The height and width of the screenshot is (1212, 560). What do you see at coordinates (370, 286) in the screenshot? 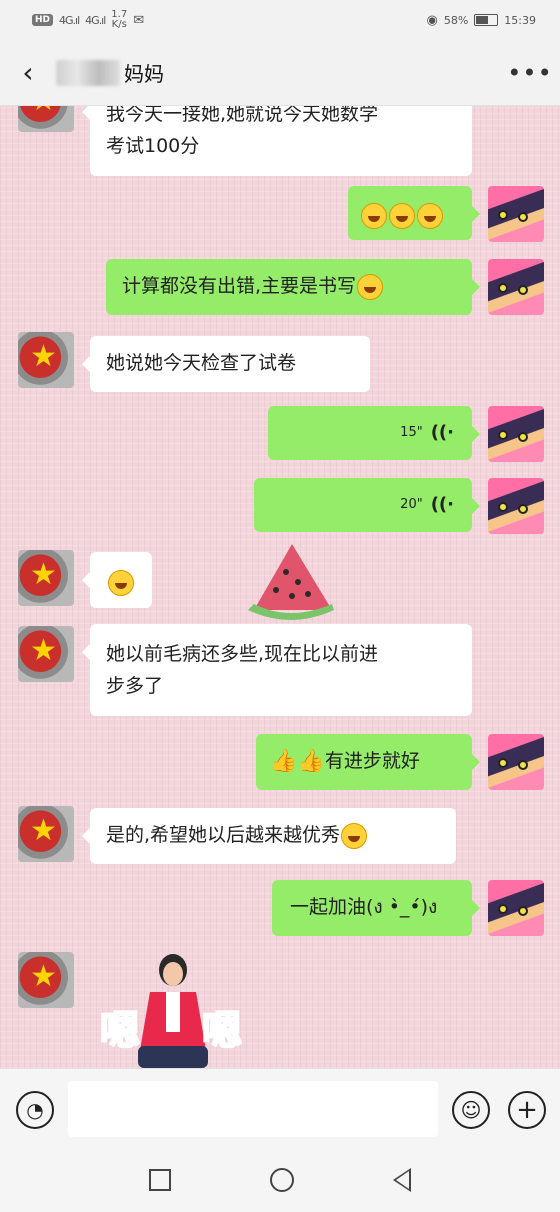
I see `laugh-cry-emoji-icon` at bounding box center [370, 286].